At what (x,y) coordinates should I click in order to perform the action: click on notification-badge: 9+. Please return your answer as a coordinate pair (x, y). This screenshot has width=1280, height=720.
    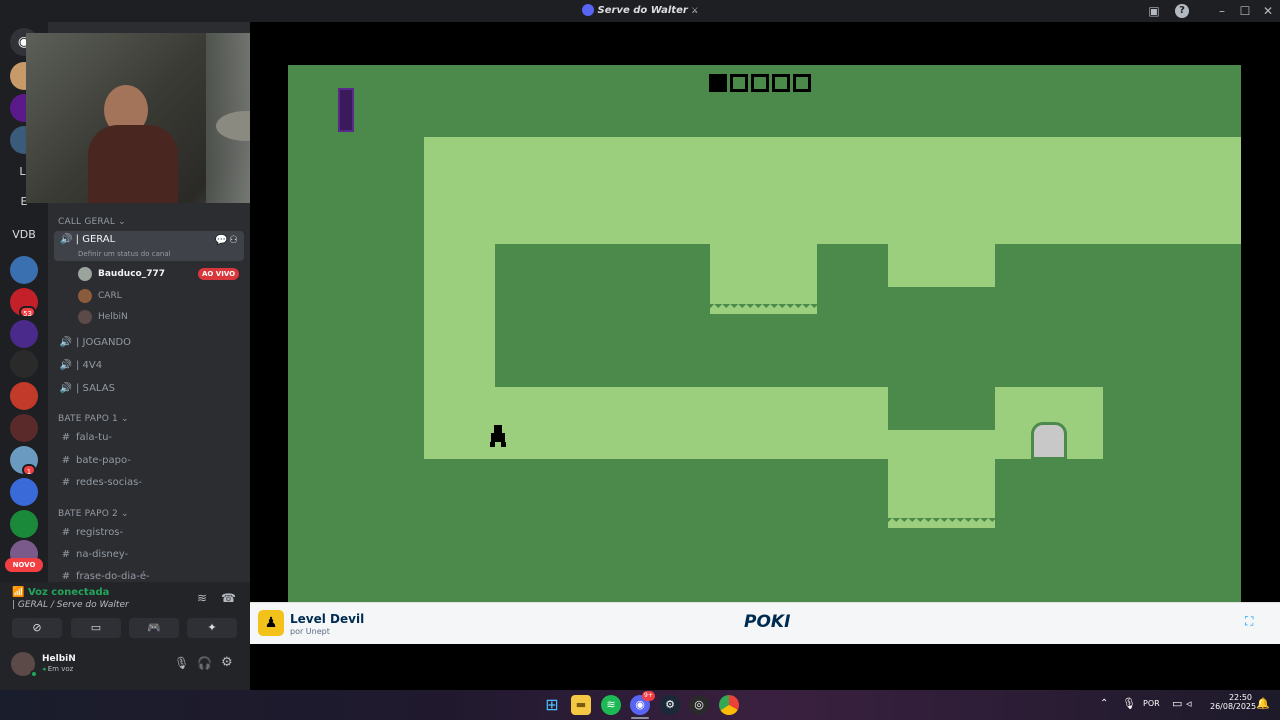
    Looking at the image, I should click on (648, 696).